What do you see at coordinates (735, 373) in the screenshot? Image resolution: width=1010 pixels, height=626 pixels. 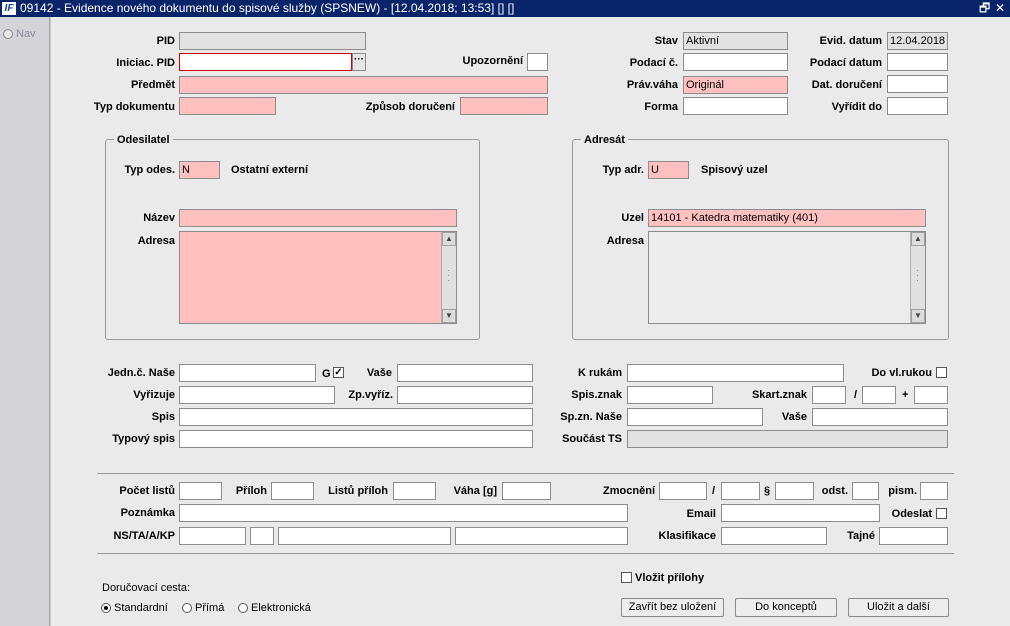 I see `k-rukam-field` at bounding box center [735, 373].